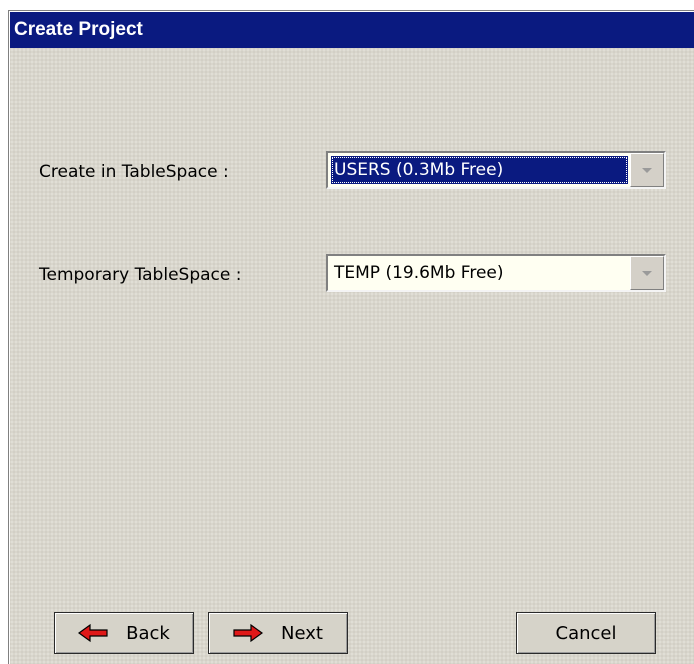 Image resolution: width=694 pixels, height=664 pixels. I want to click on next-button-label: Next, so click(302, 633).